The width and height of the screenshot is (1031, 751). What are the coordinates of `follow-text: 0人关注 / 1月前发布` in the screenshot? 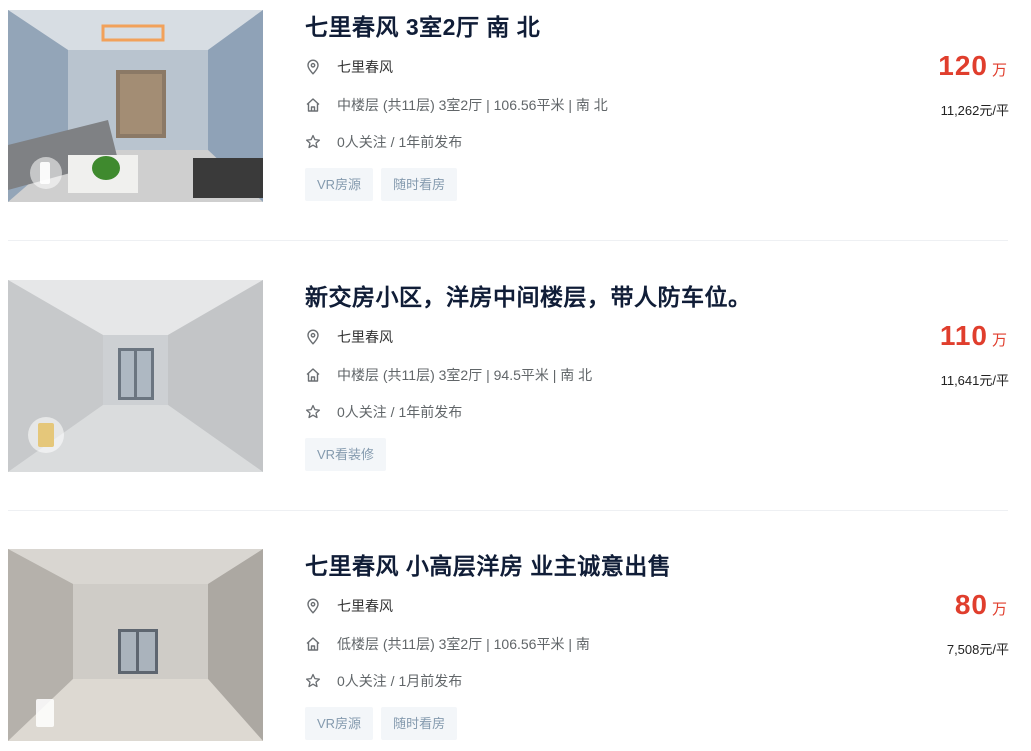 It's located at (400, 681).